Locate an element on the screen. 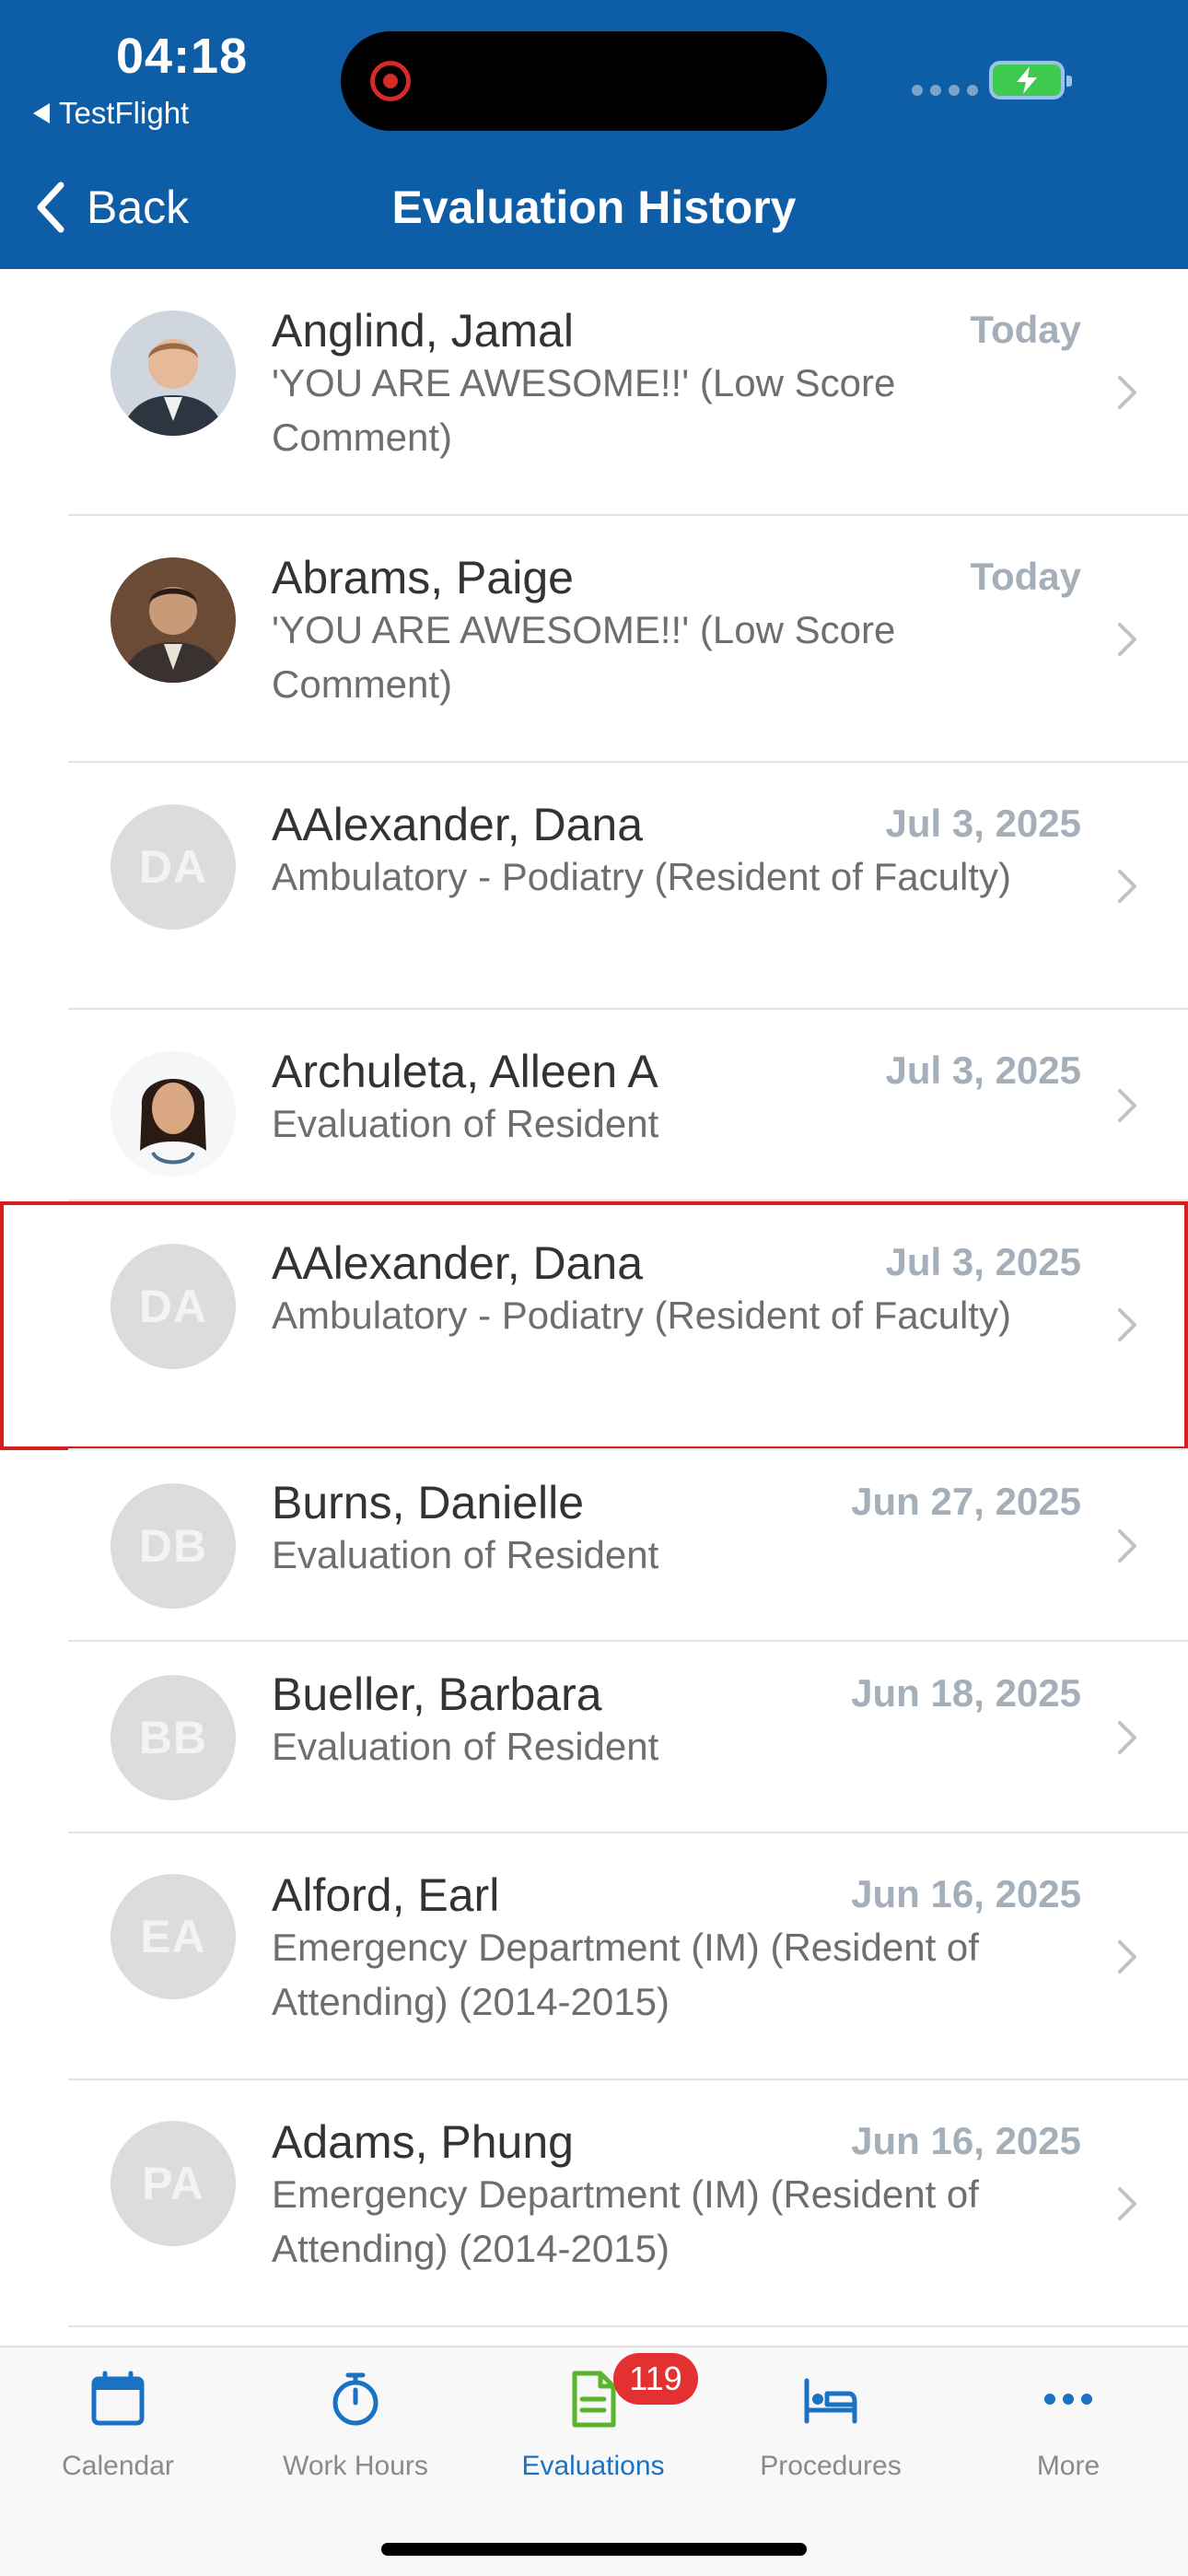 The height and width of the screenshot is (2576, 1188). calendar-icon is located at coordinates (118, 2398).